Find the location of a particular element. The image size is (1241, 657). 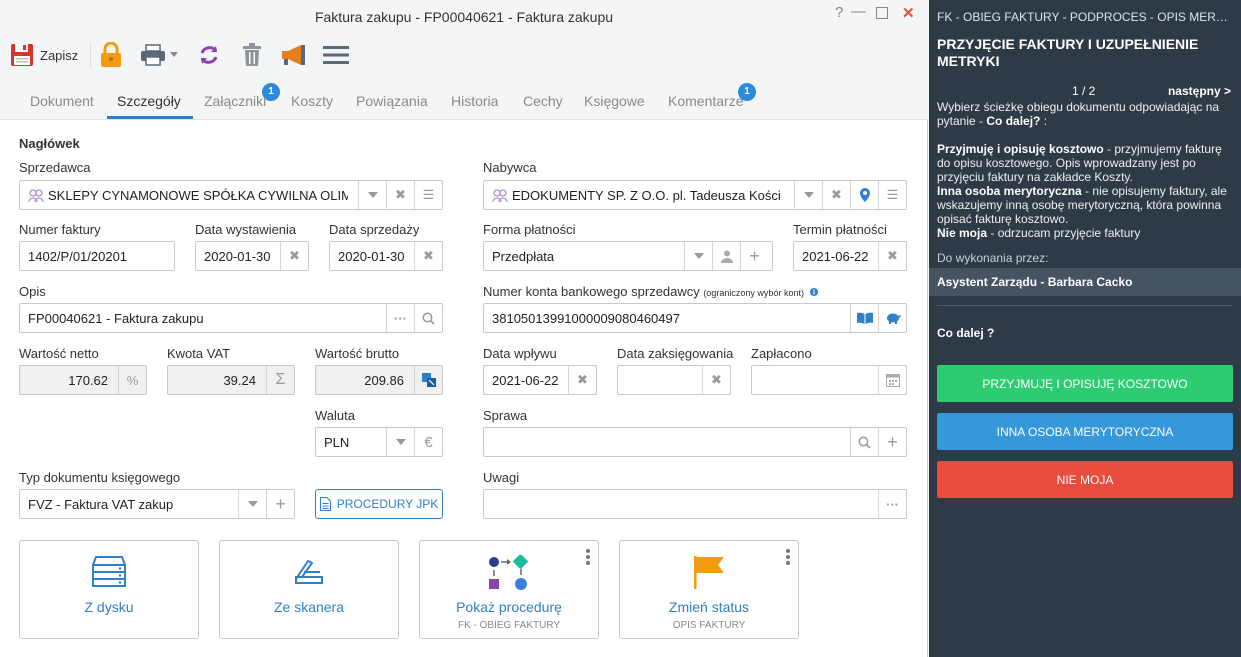

payment-due-input: 2021-06-22 ✖ is located at coordinates (850, 256).